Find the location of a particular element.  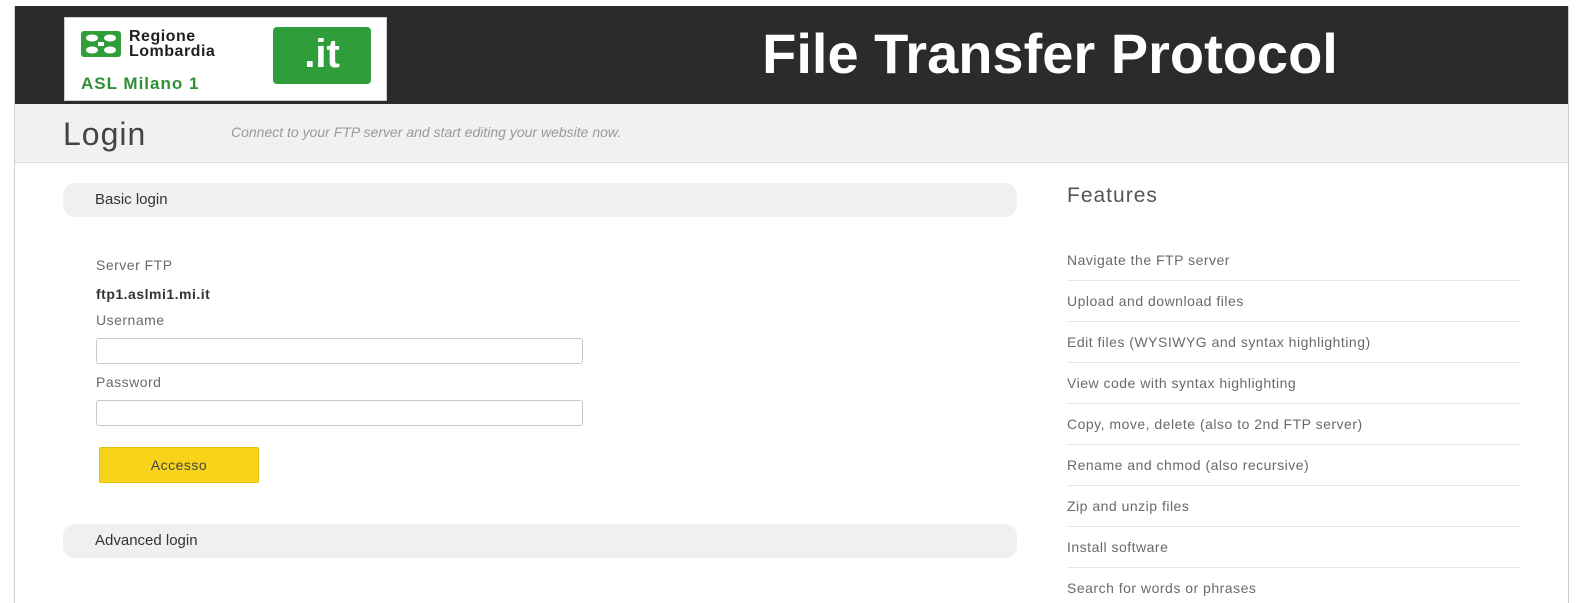

server-value: ftp1.aslmi1.mi.it is located at coordinates (153, 294).